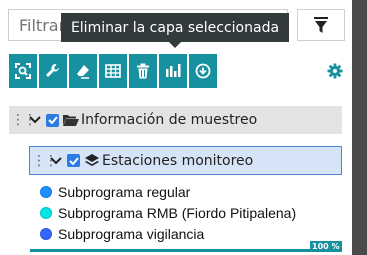 The width and height of the screenshot is (367, 255). I want to click on bar-chart-icon, so click(173, 70).